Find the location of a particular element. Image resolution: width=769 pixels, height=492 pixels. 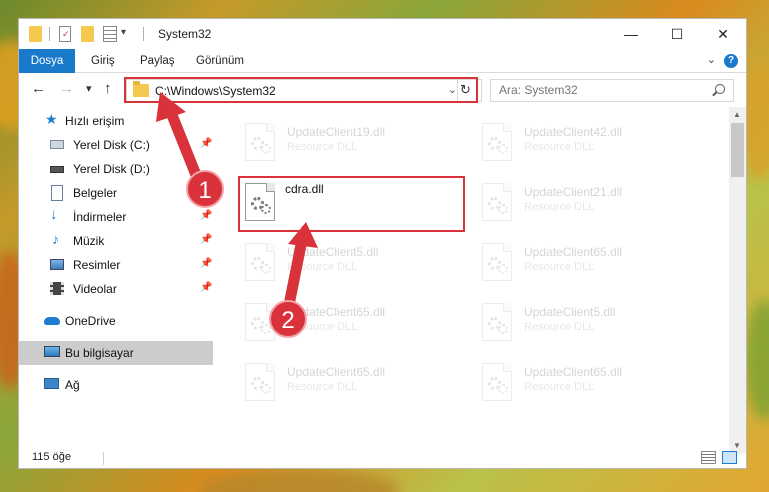

music-icon: ♪ is located at coordinates (55, 239).